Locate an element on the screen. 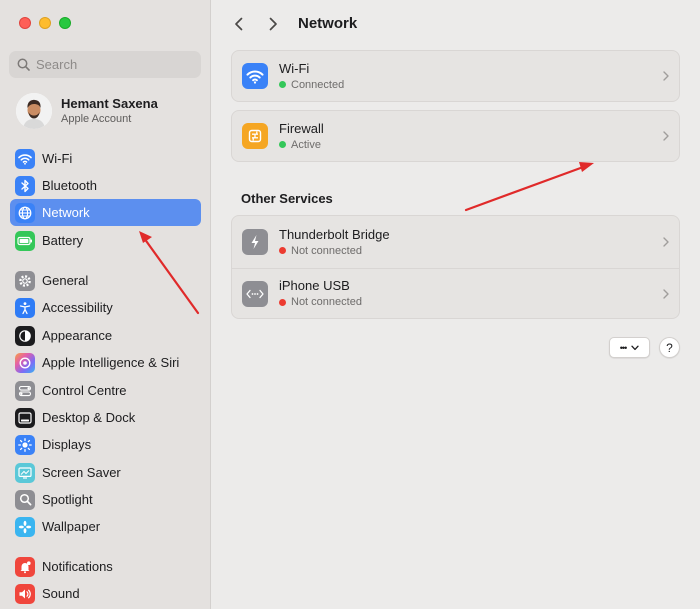 The height and width of the screenshot is (609, 700). sidebar-item-wifi: Wi-Fi is located at coordinates (105, 158).